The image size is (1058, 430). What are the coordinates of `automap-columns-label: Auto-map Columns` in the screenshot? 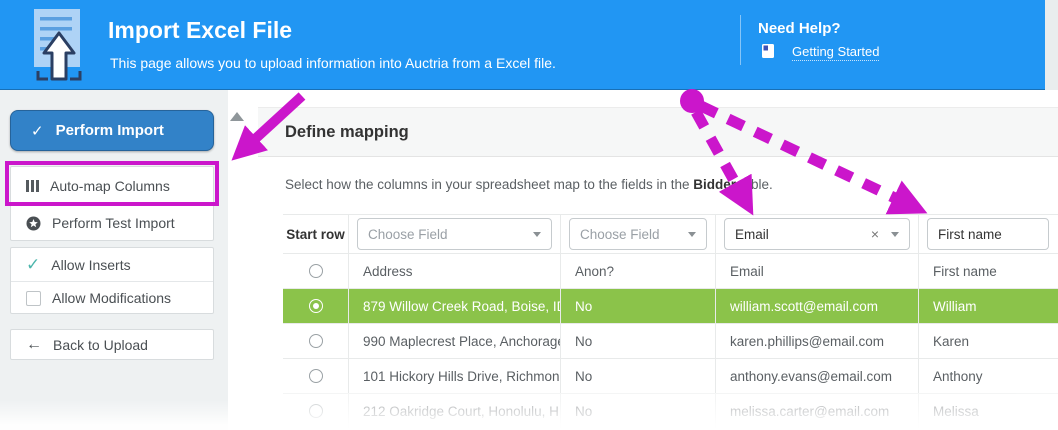 It's located at (110, 185).